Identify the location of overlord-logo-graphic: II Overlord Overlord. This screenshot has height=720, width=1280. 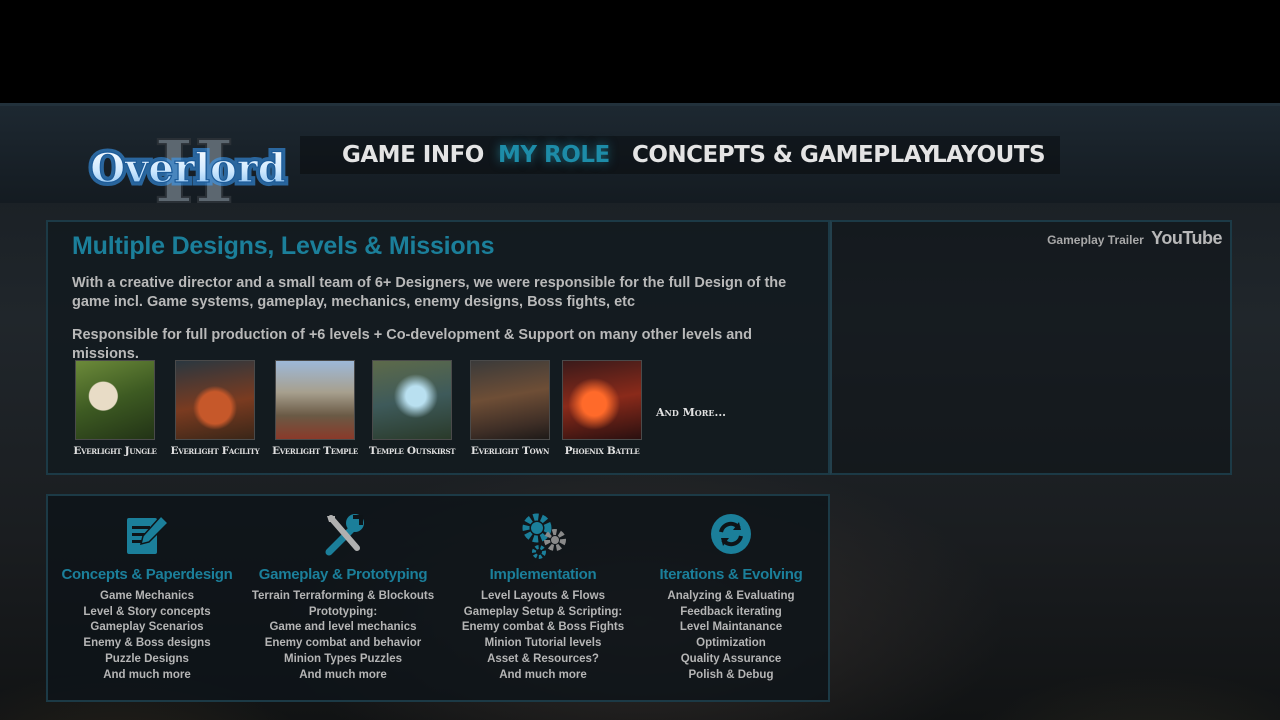
(188, 167).